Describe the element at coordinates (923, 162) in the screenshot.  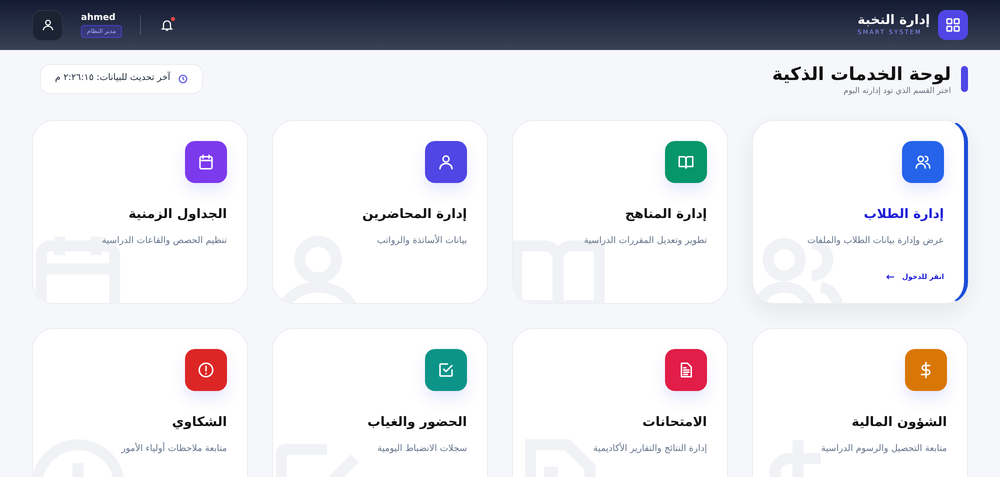
I see `users-icon` at that location.